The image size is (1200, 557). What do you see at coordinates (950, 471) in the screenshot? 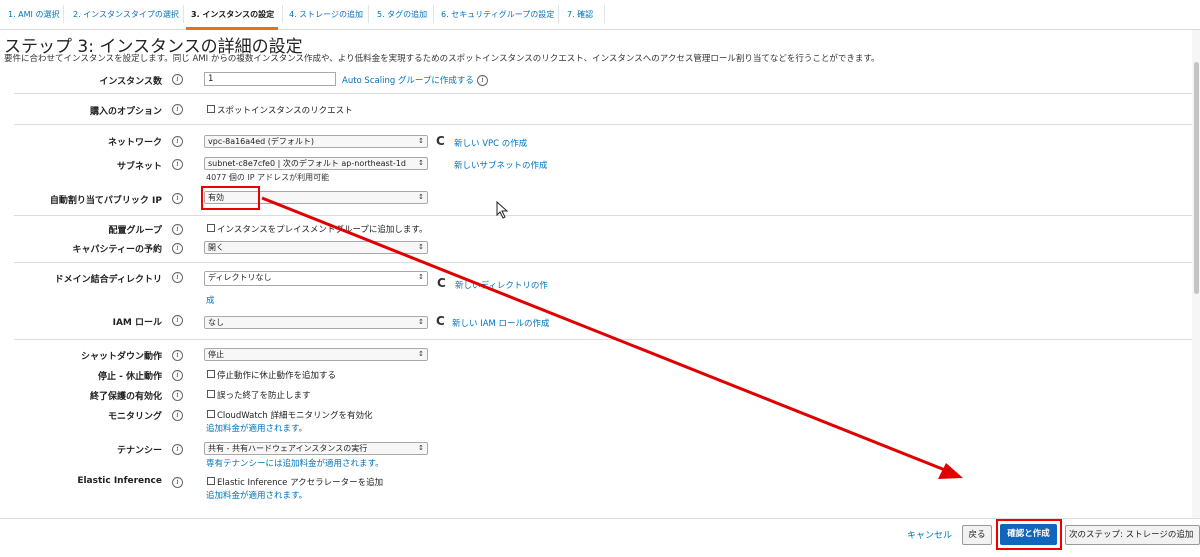
I see `annotation-arrow-head` at bounding box center [950, 471].